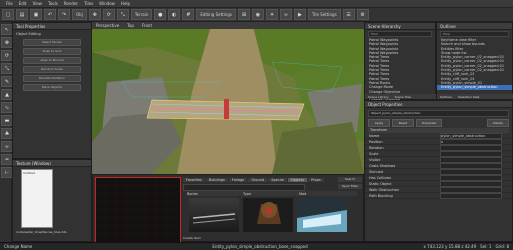  What do you see at coordinates (400, 34) in the screenshot?
I see `scene-filter-input: Filter` at bounding box center [400, 34].